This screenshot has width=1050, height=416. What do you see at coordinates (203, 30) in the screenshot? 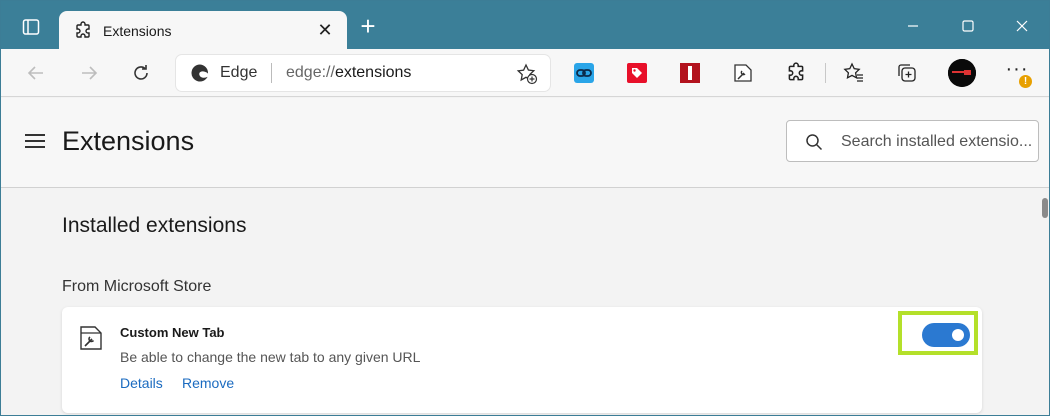
I see `tab-extensions: Extensions ✕` at bounding box center [203, 30].